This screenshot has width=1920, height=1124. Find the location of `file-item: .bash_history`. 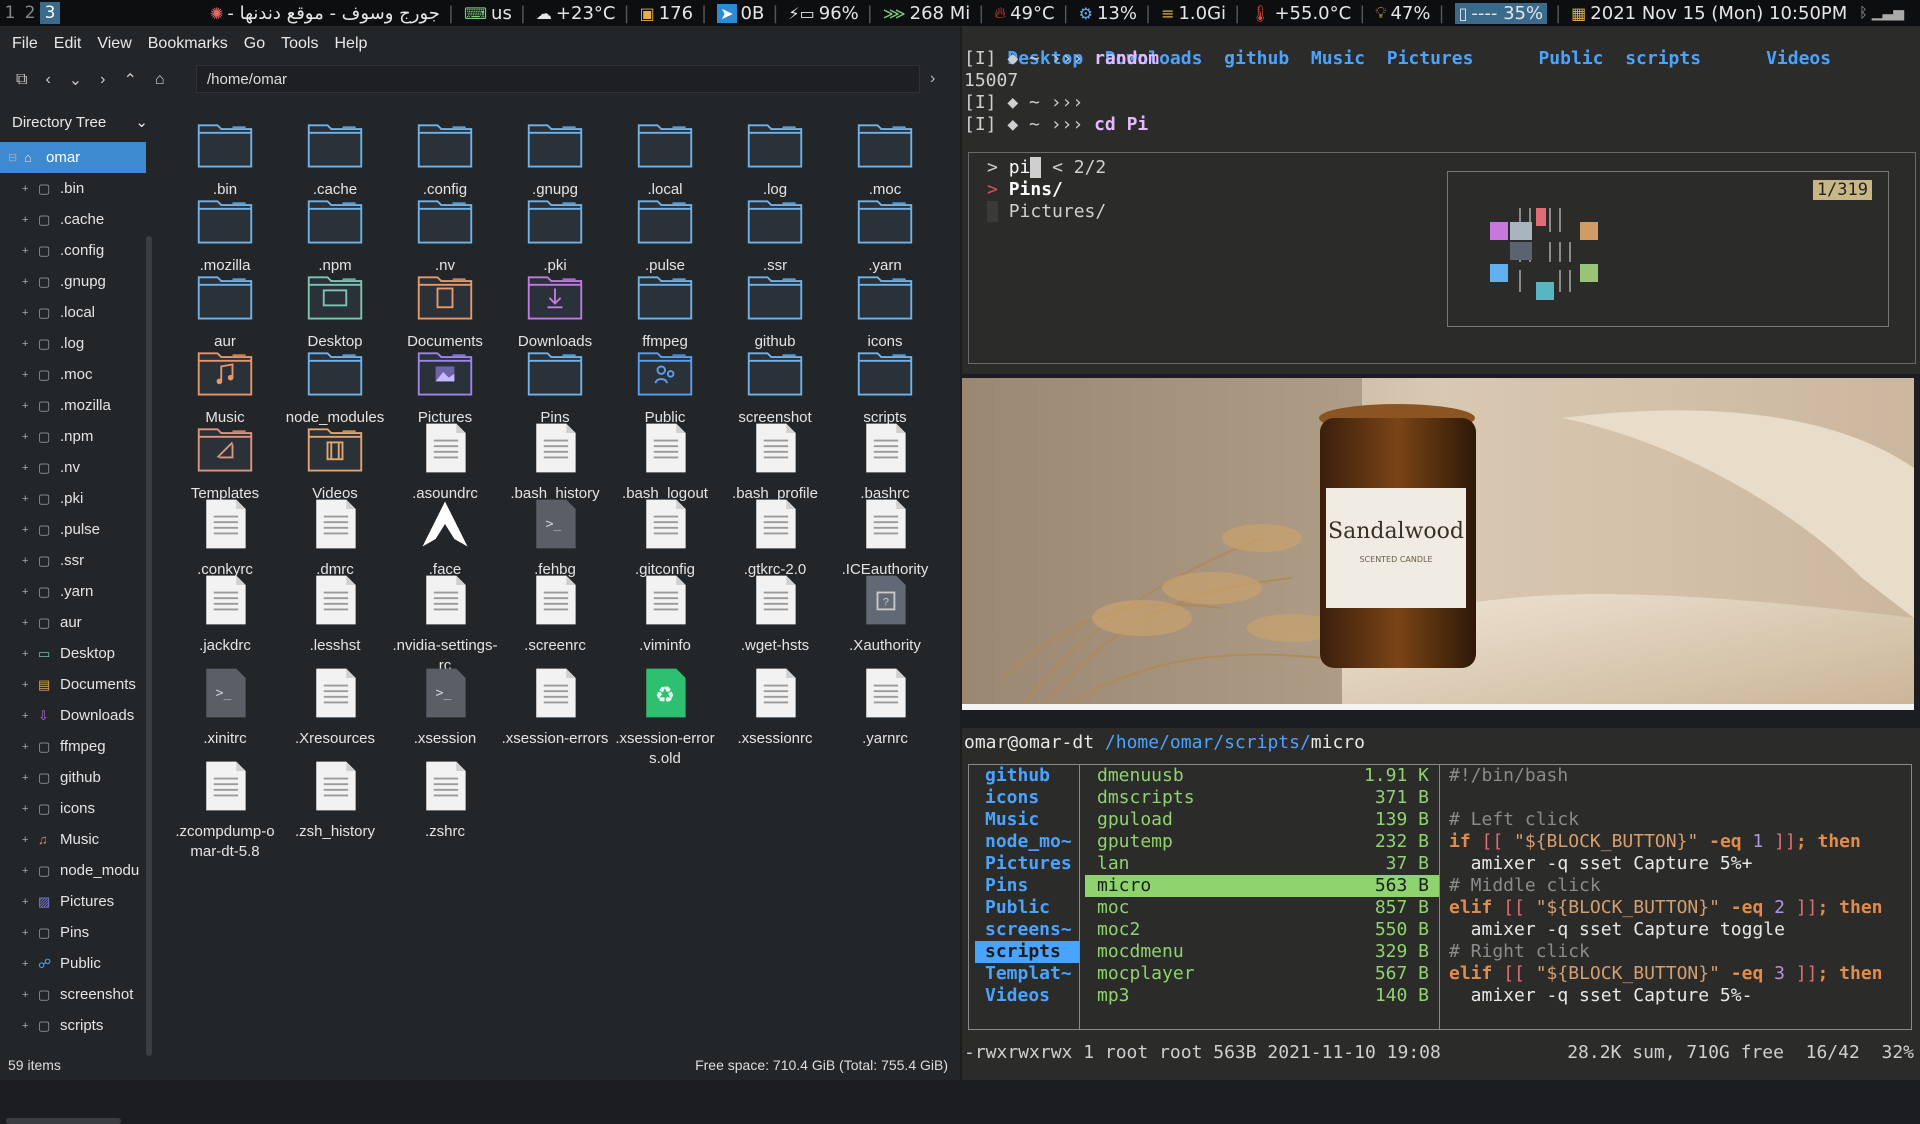

file-item: .bash_history is located at coordinates (555, 461).